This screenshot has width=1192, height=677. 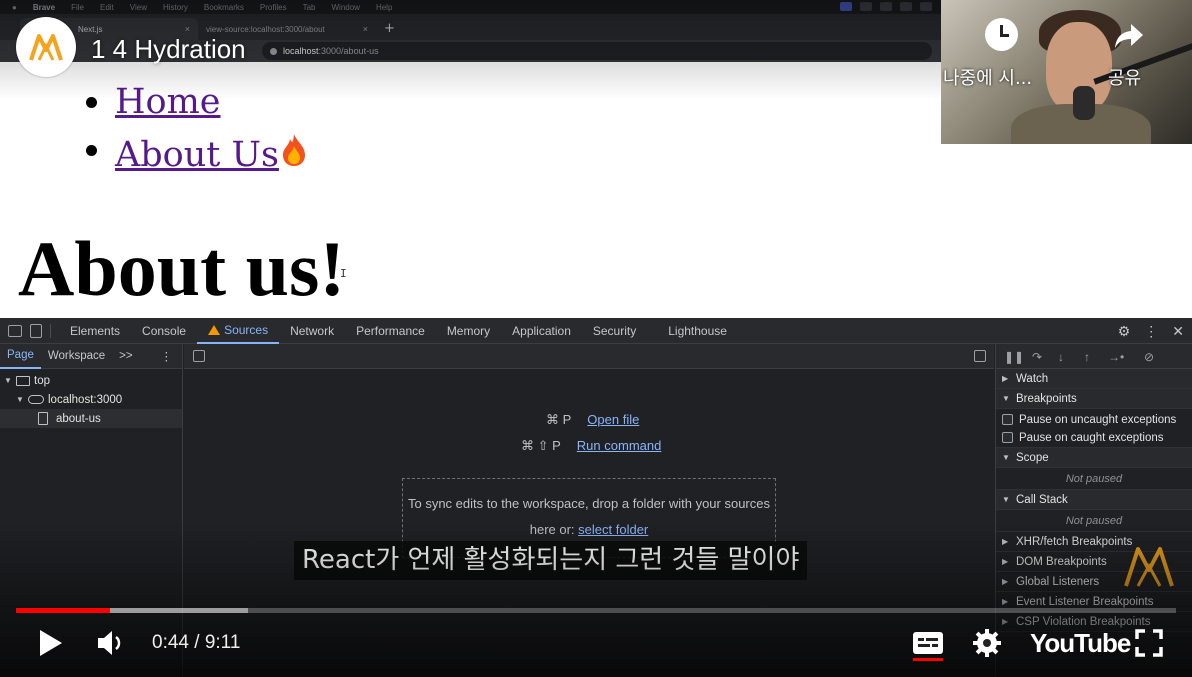 What do you see at coordinates (541, 331) in the screenshot?
I see `tab-application: Application` at bounding box center [541, 331].